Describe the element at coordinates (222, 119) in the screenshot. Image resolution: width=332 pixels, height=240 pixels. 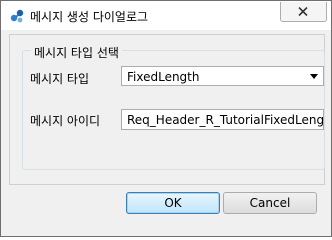
I see `message-id-input: Req_Header_R_TutorialFixedLength` at that location.